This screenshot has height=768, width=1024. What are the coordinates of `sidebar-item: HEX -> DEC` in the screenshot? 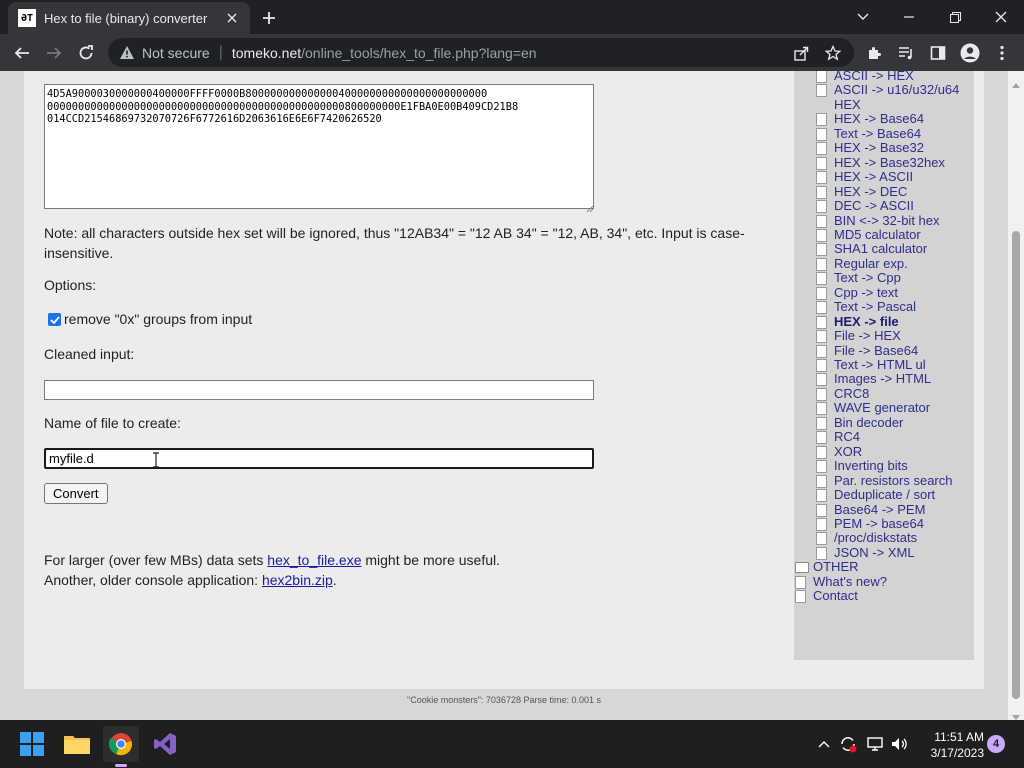 It's located at (862, 191).